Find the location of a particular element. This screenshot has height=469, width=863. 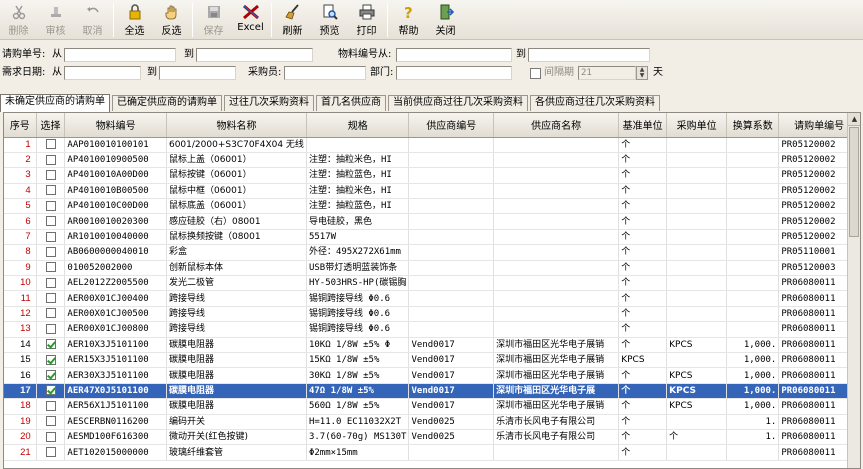

toolbar-button-3: 全选 is located at coordinates (134, 20).